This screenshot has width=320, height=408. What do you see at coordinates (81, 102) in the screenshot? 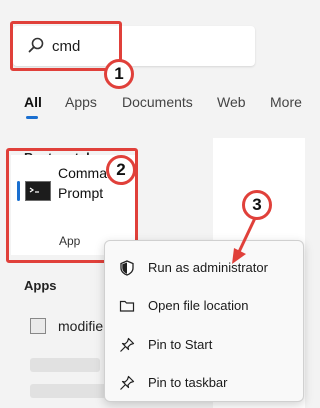
I see `tab-apps: Apps` at bounding box center [81, 102].